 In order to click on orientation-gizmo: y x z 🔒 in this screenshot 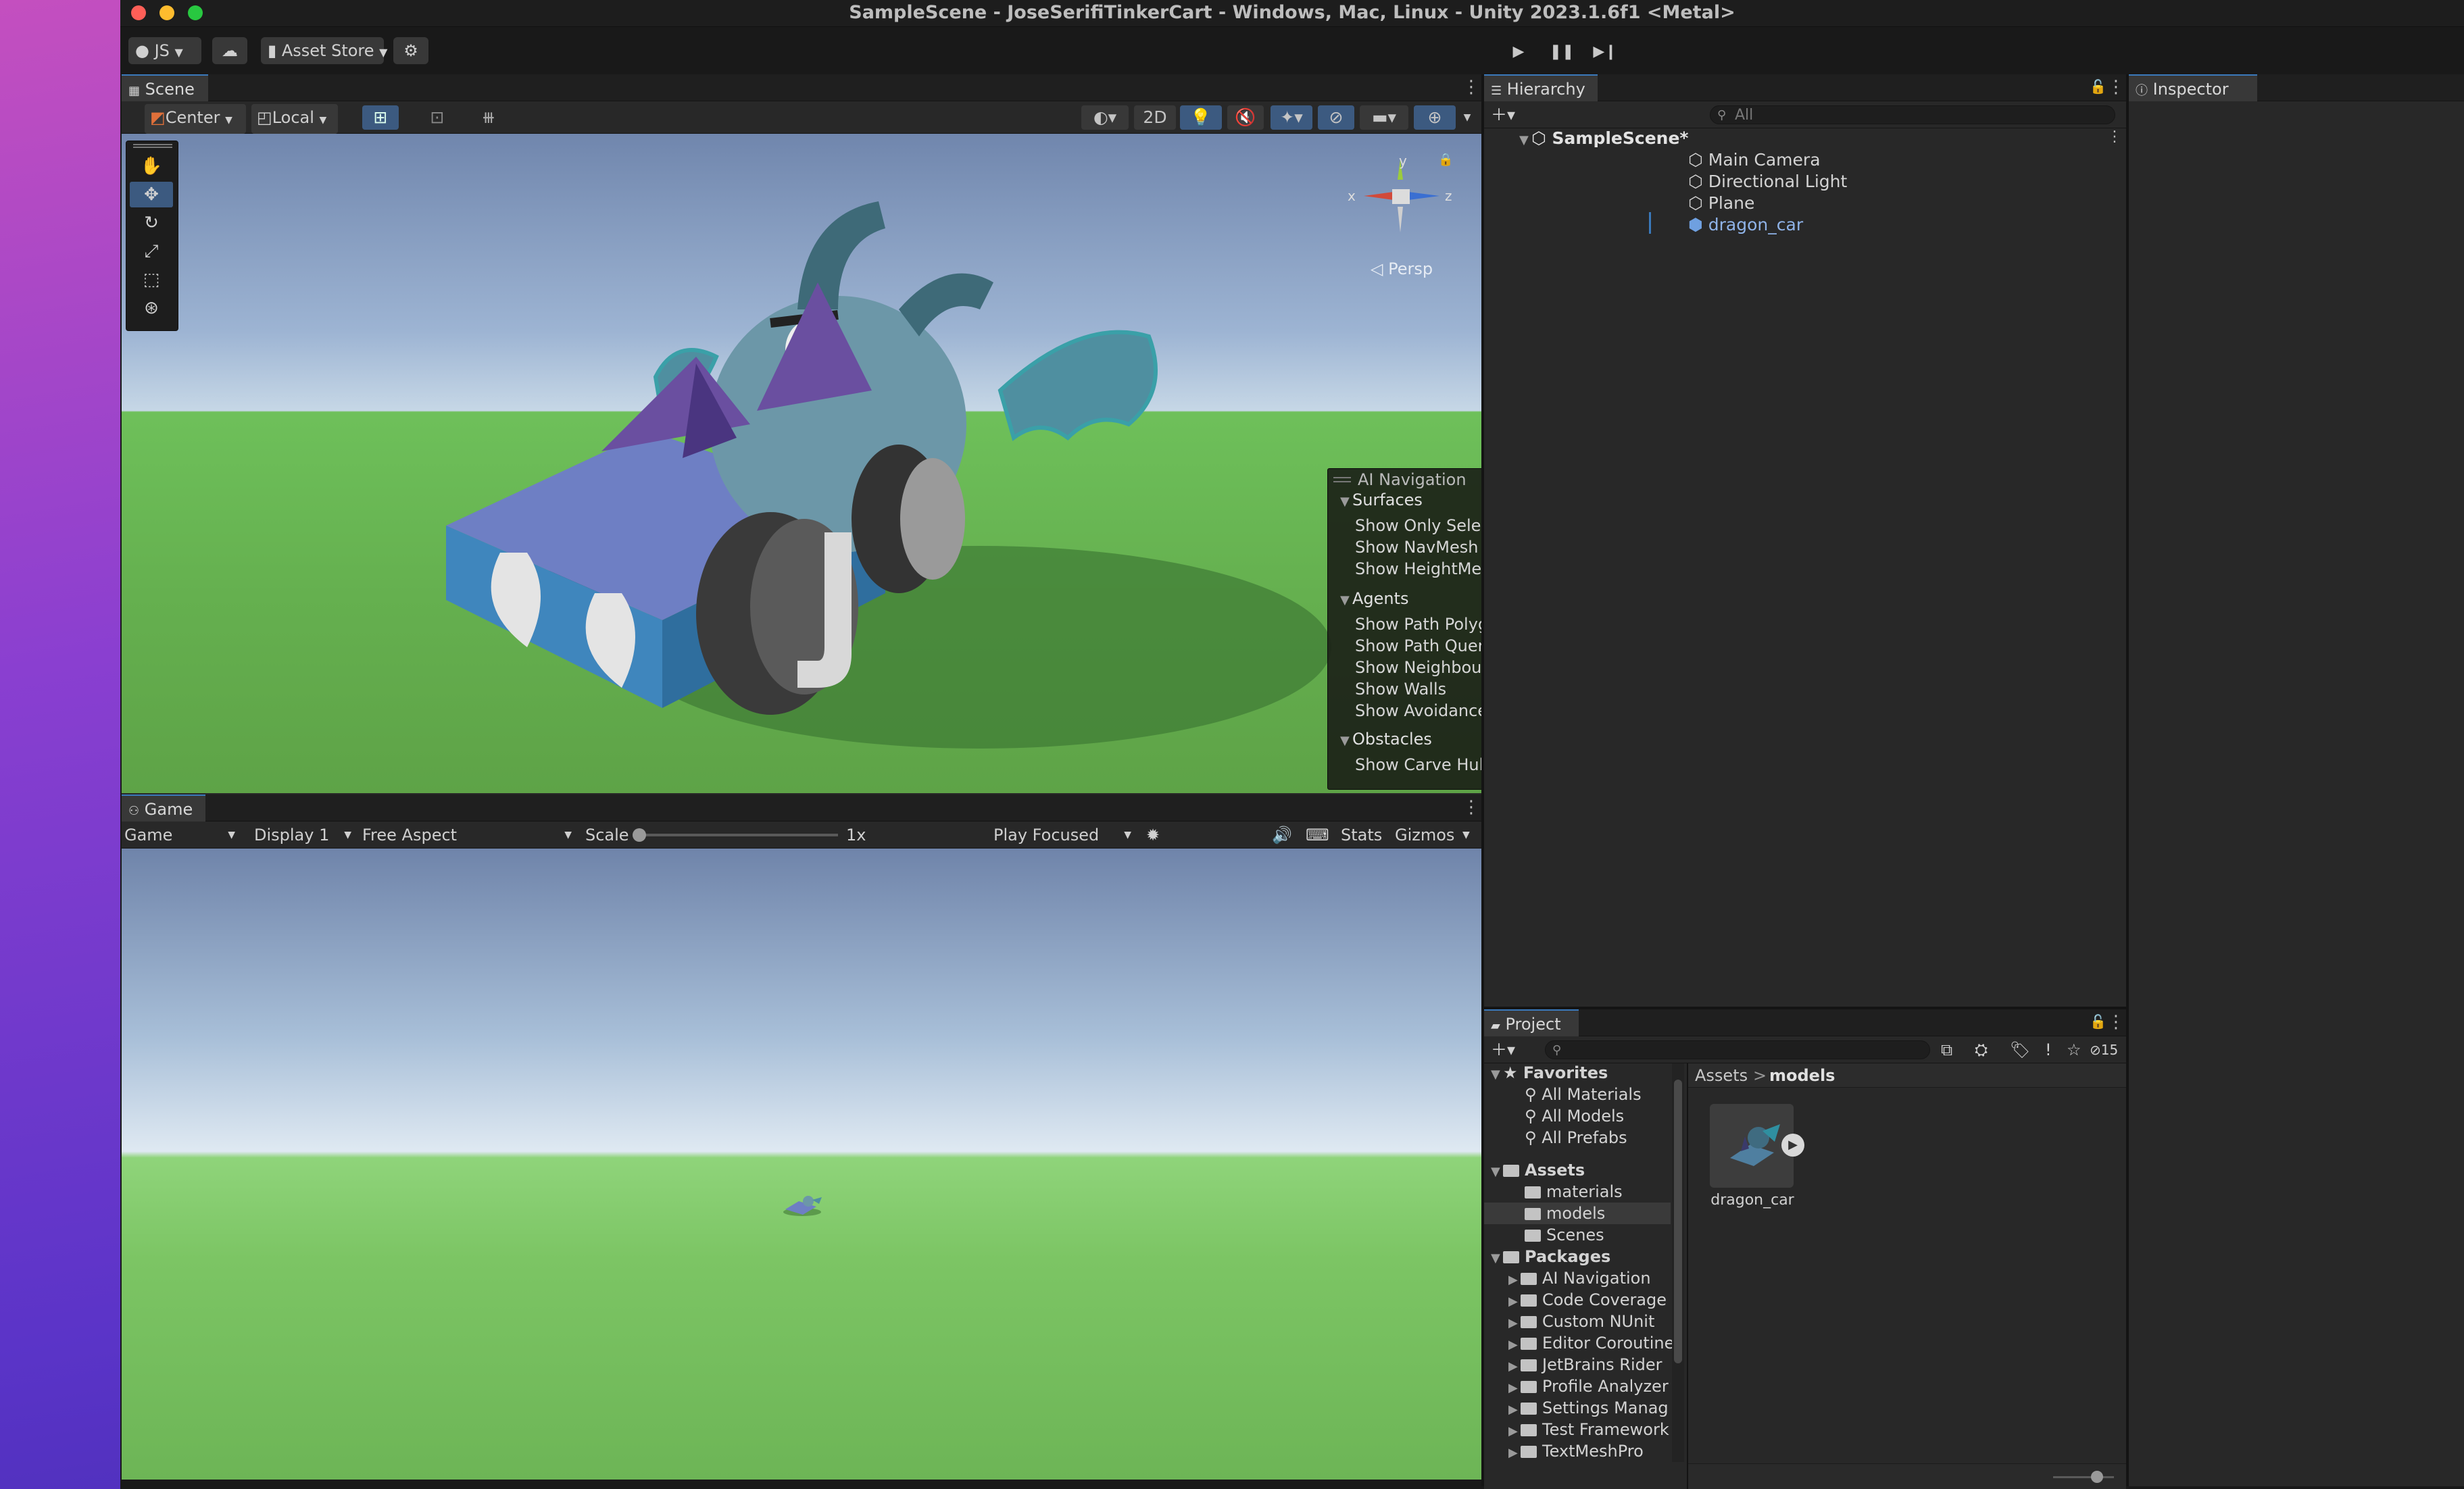, I will do `click(1404, 203)`.